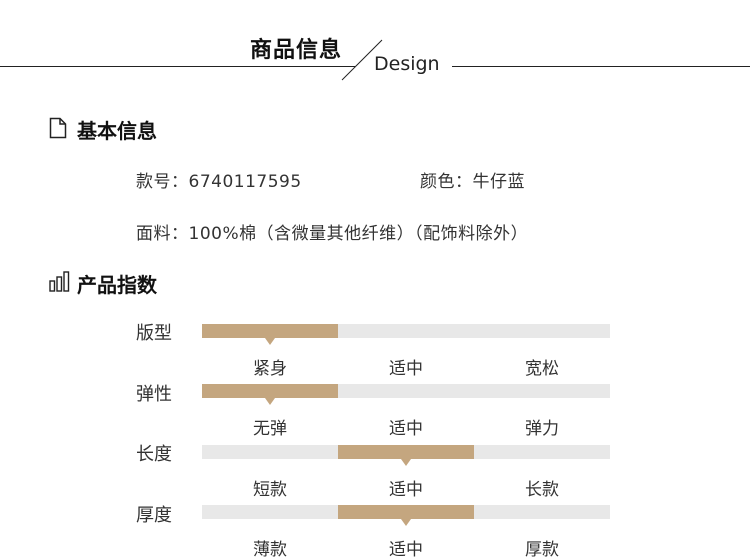  I want to click on attribute-option: 厚款, so click(542, 550).